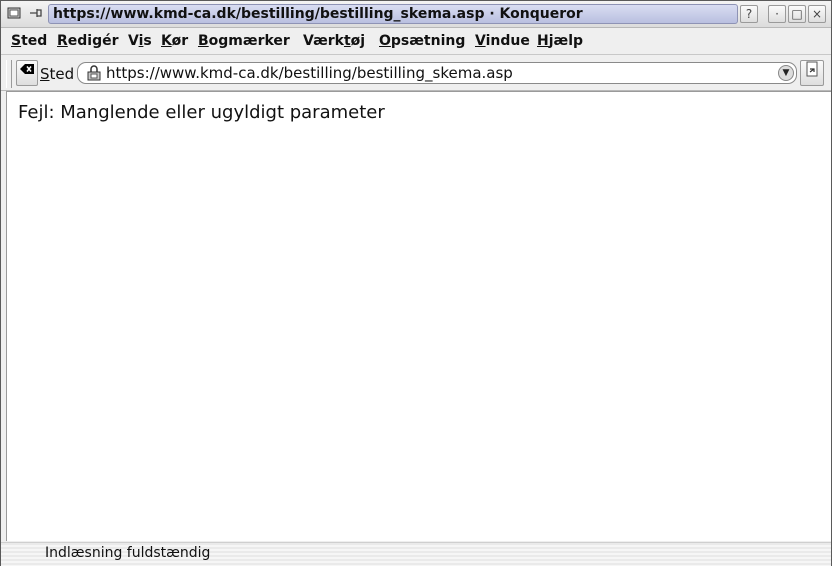  Describe the element at coordinates (786, 73) in the screenshot. I see `chevron-down-icon: ▼` at that location.